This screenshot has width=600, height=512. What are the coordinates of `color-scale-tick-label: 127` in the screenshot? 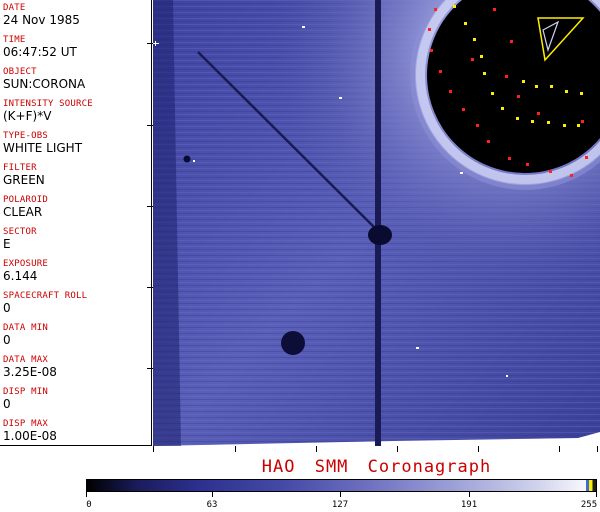 It's located at (340, 505).